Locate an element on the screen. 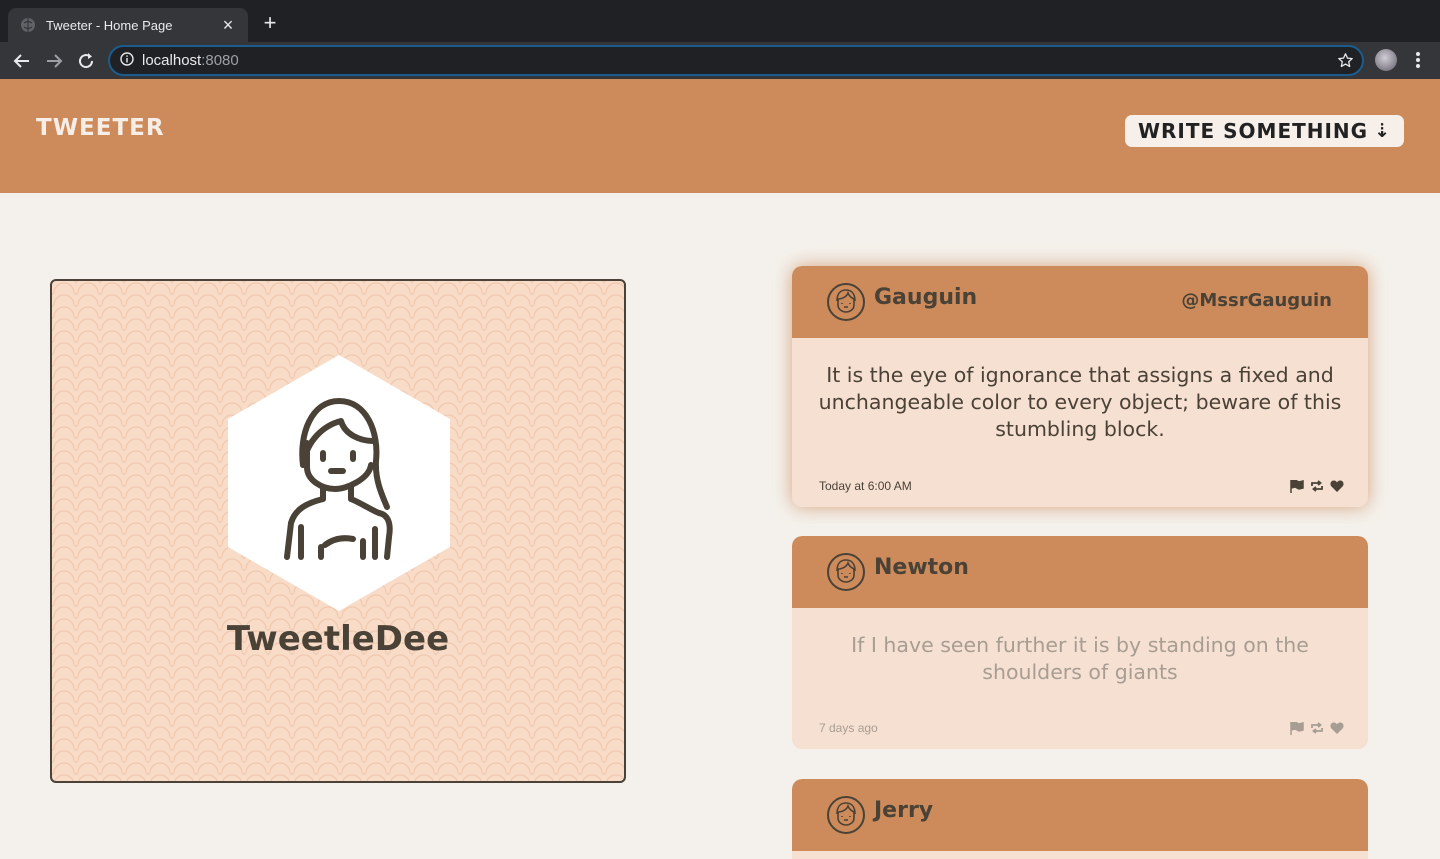  tweet-header: Gauguin @MssrGauguin is located at coordinates (1080, 302).